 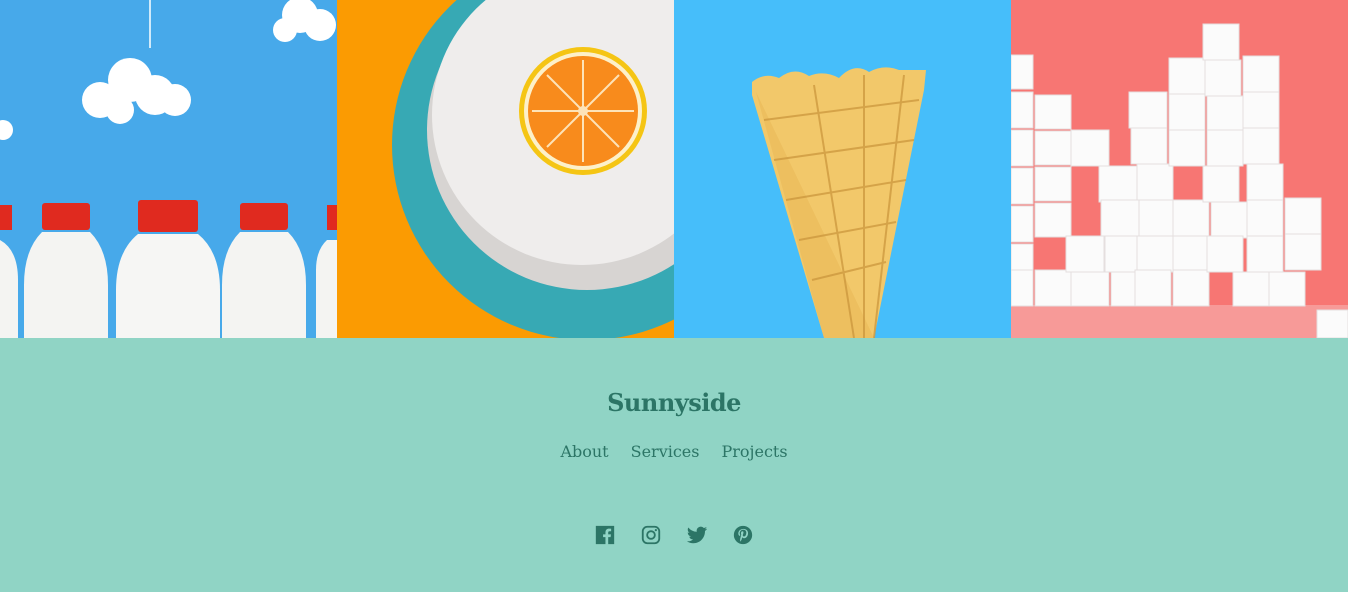 I want to click on ice-cream-cone-photo, so click(x=842, y=169).